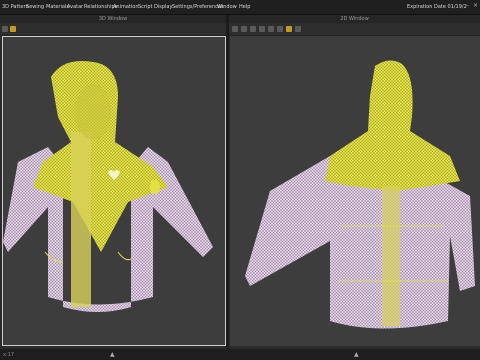 The height and width of the screenshot is (360, 480). I want to click on right-window-titlebar: 2D Window, so click(354, 19).